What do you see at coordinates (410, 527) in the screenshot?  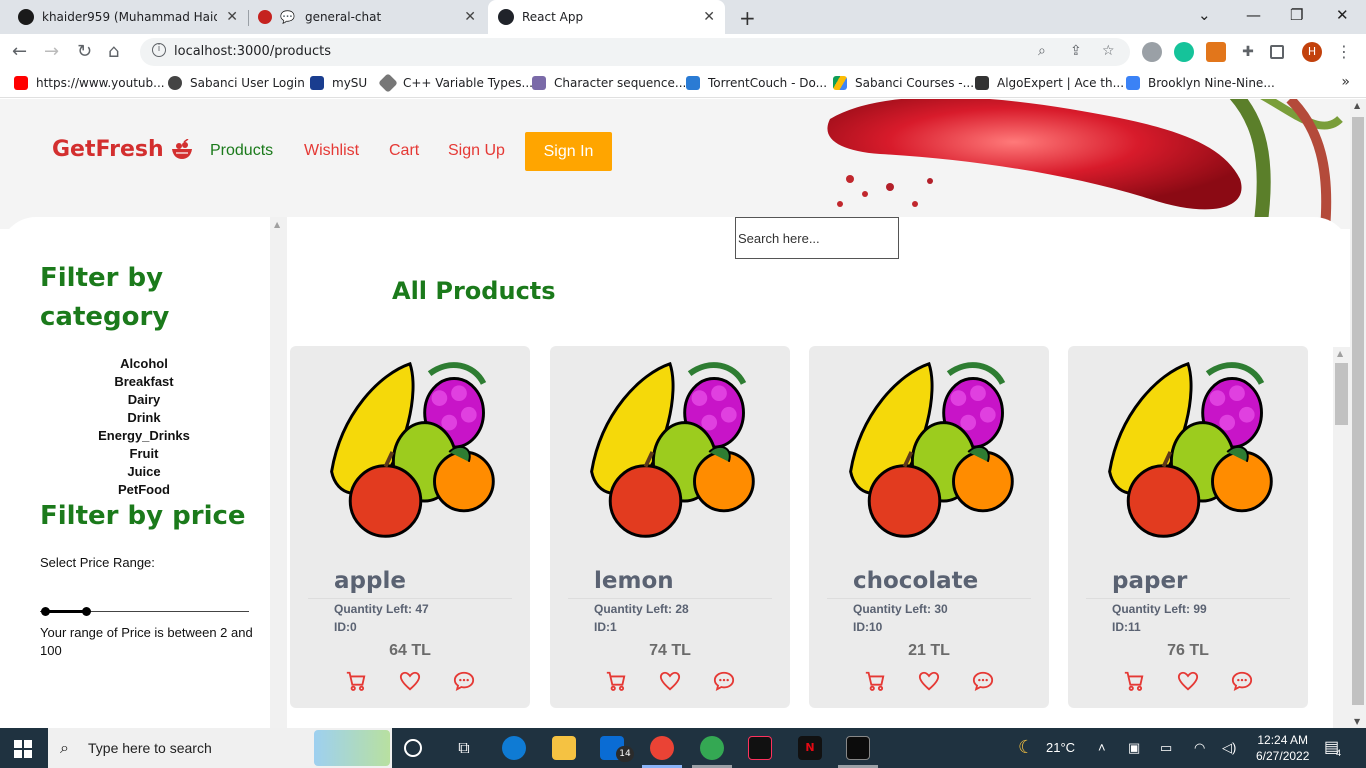 I see `product-card: apple Quantity Left: 47 ID:0 64 TL` at bounding box center [410, 527].